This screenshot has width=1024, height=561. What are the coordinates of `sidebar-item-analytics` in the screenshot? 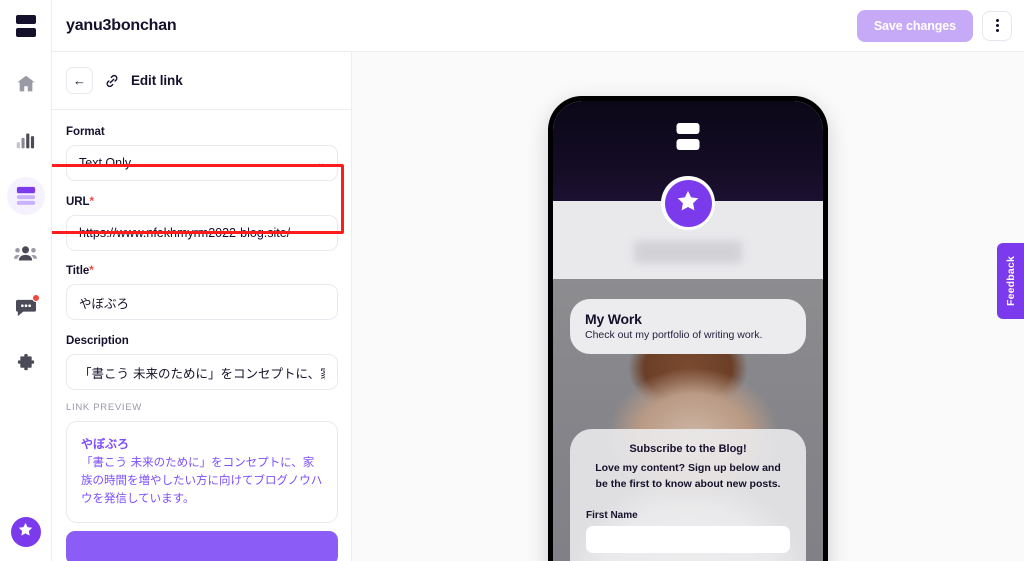 It's located at (26, 140).